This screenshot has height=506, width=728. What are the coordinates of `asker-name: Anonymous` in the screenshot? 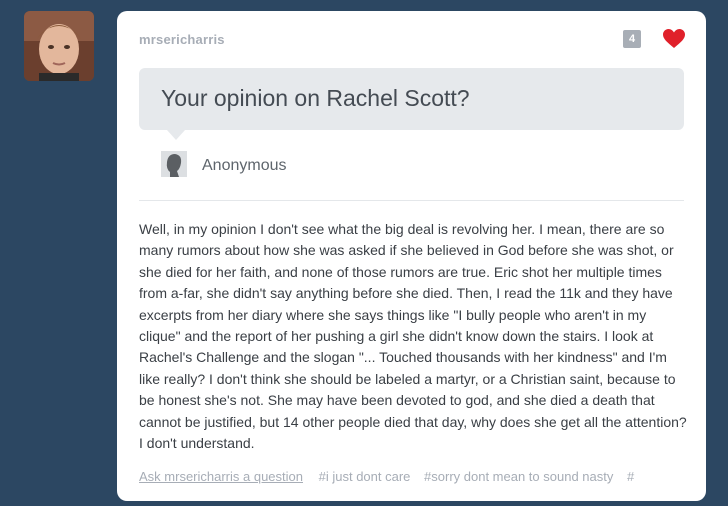 It's located at (244, 165).